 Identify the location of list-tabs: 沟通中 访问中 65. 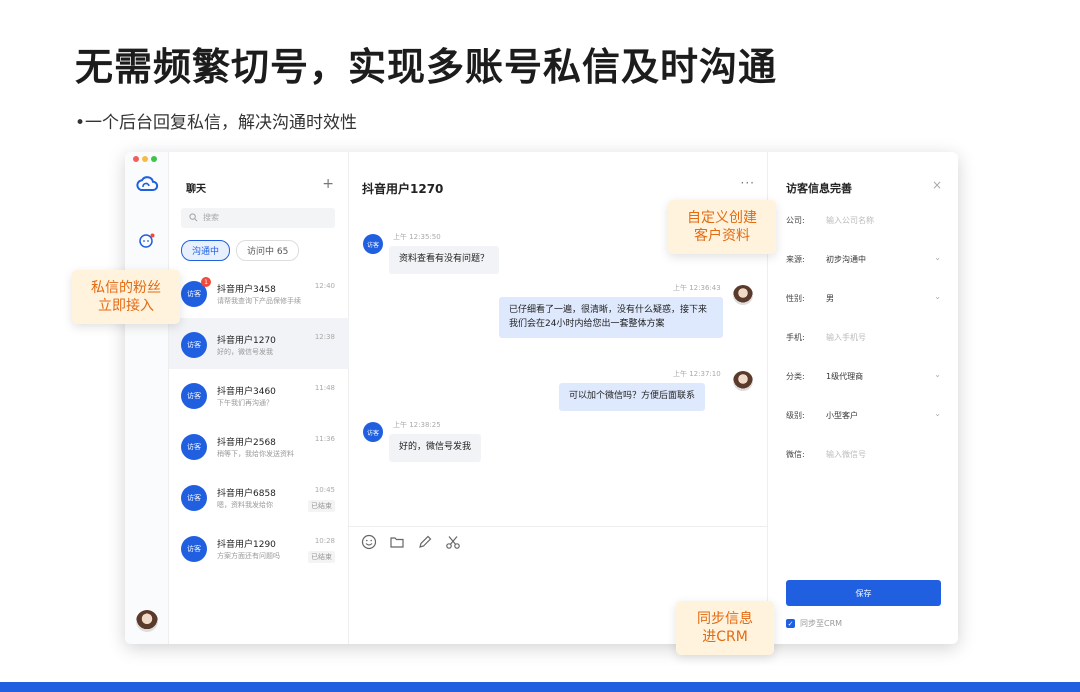
(240, 250).